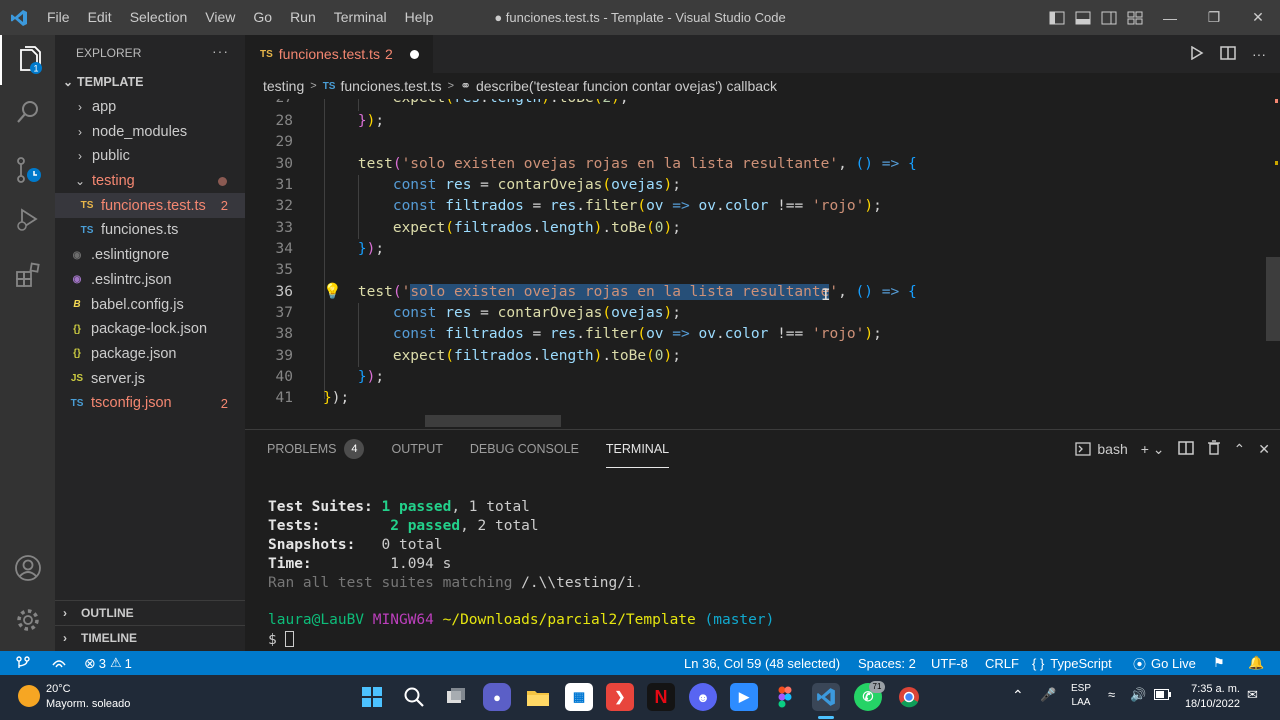 The image size is (1280, 720). I want to click on tree-file-package-json: {} package.json, so click(150, 354).